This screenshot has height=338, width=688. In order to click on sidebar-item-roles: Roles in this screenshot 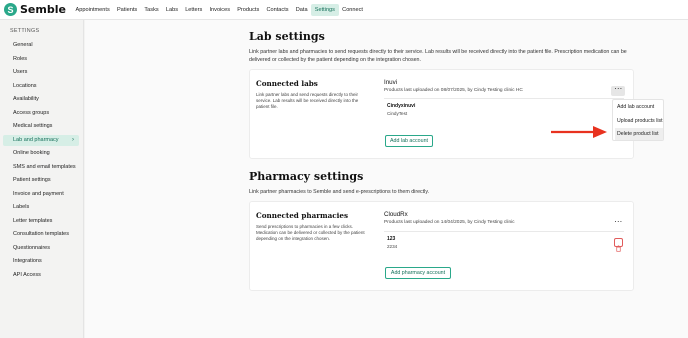, I will do `click(41, 59)`.